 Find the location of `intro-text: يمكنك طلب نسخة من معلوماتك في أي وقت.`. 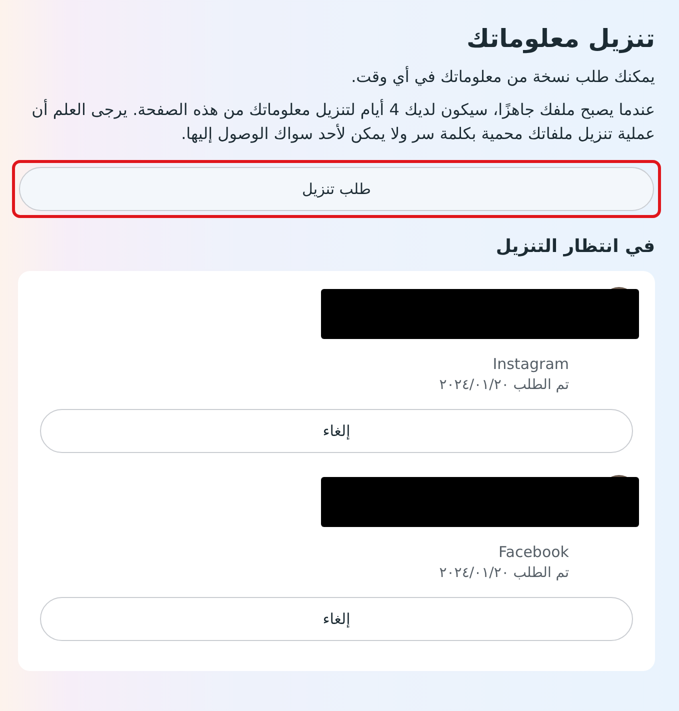

intro-text: يمكنك طلب نسخة من معلوماتك في أي وقت. is located at coordinates (502, 76).